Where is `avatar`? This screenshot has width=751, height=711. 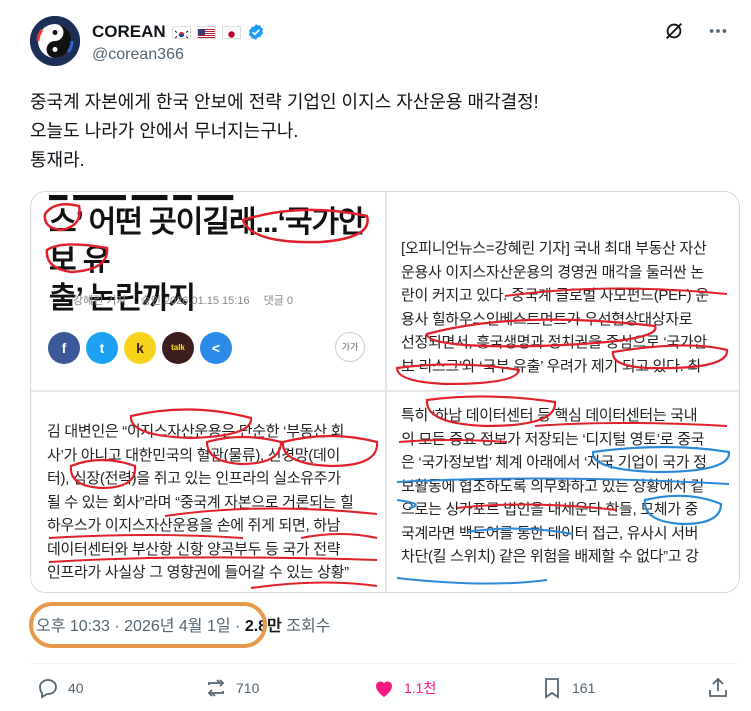 avatar is located at coordinates (55, 41).